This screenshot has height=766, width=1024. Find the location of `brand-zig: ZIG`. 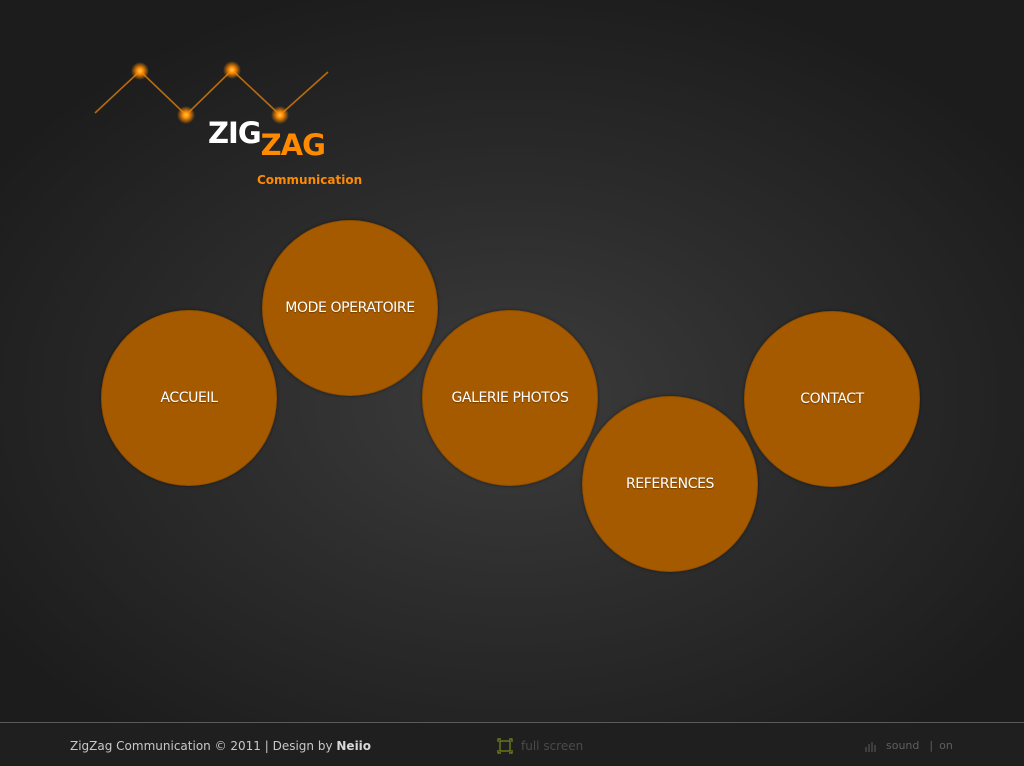

brand-zig: ZIG is located at coordinates (235, 133).